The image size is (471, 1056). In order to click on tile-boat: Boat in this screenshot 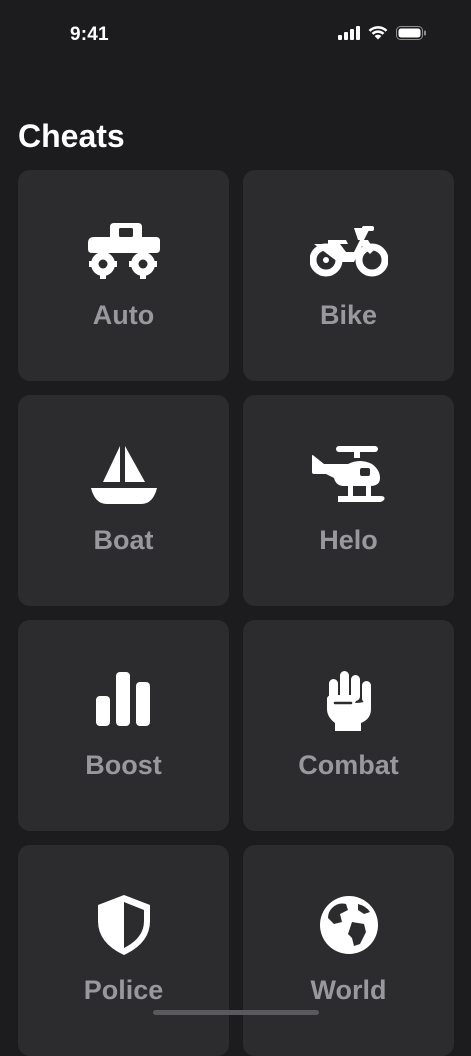, I will do `click(123, 500)`.